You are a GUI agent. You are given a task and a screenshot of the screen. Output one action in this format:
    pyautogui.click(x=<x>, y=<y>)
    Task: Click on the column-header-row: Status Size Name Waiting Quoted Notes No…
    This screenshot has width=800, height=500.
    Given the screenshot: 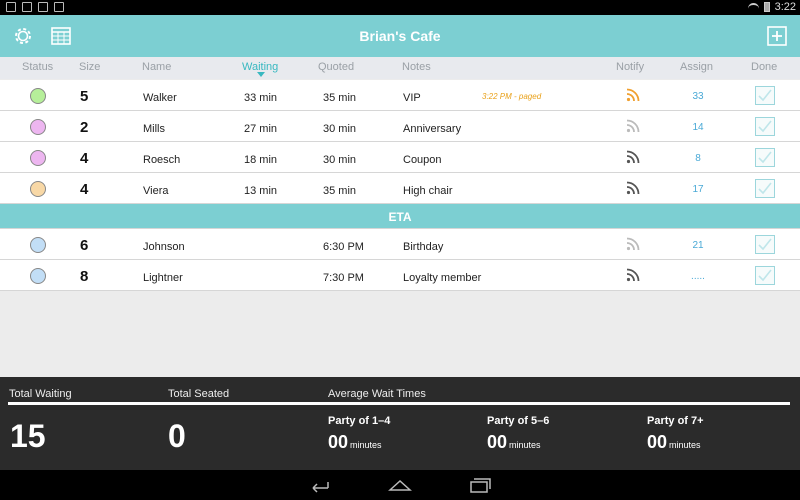 What is the action you would take?
    pyautogui.click(x=400, y=68)
    